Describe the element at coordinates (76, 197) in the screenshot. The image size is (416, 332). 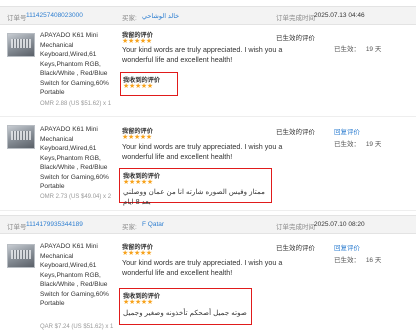
I see `product-price: OMR 2.73 (US $49.04) x 2` at that location.